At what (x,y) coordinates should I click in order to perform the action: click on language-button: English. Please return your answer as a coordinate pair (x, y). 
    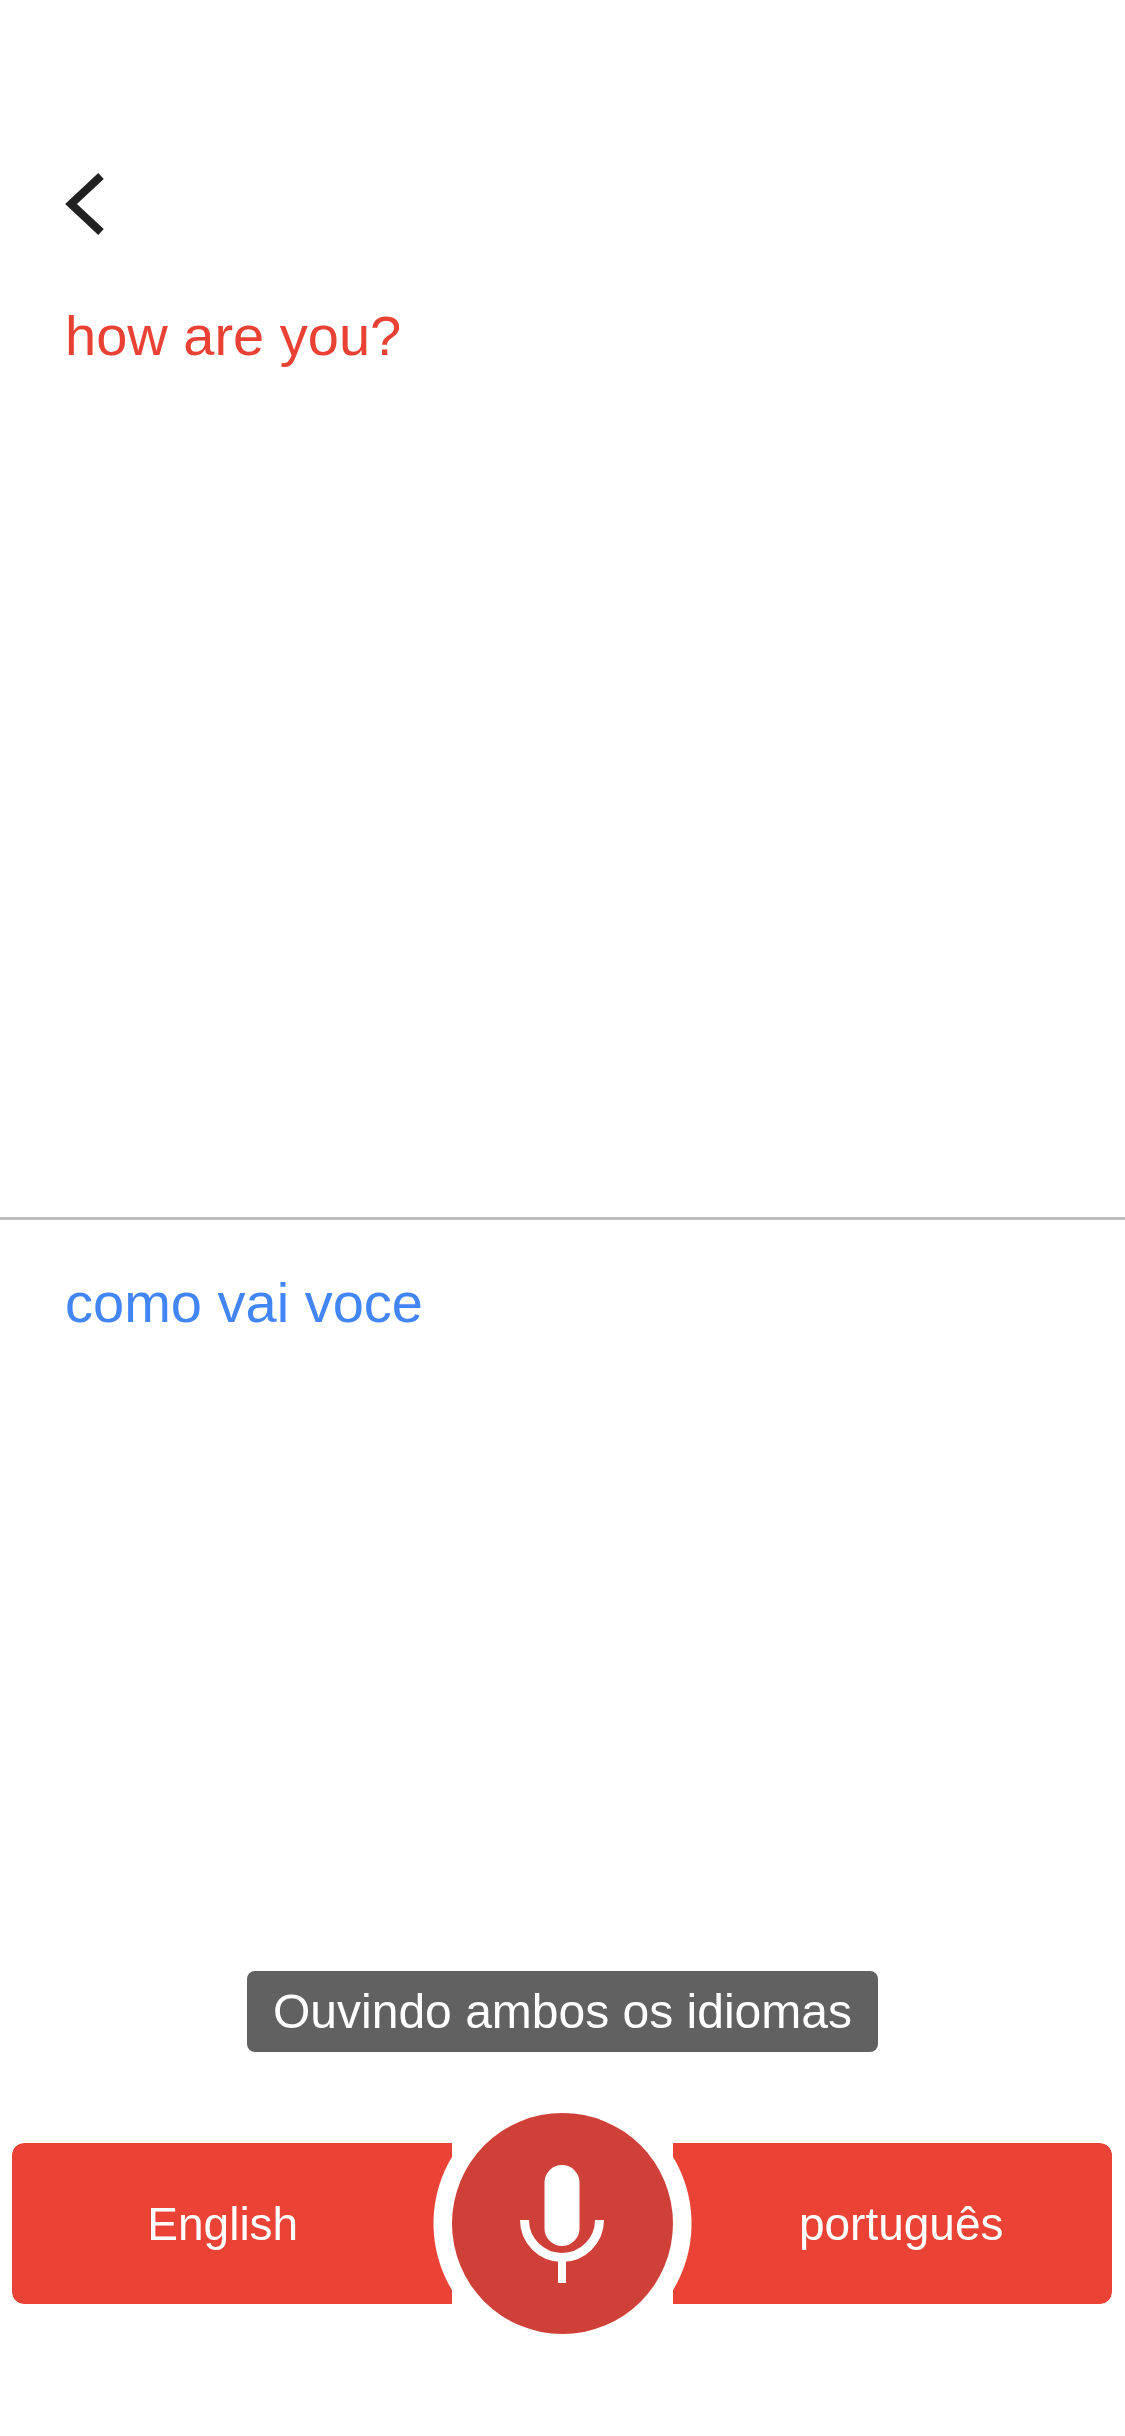
    Looking at the image, I should click on (232, 2223).